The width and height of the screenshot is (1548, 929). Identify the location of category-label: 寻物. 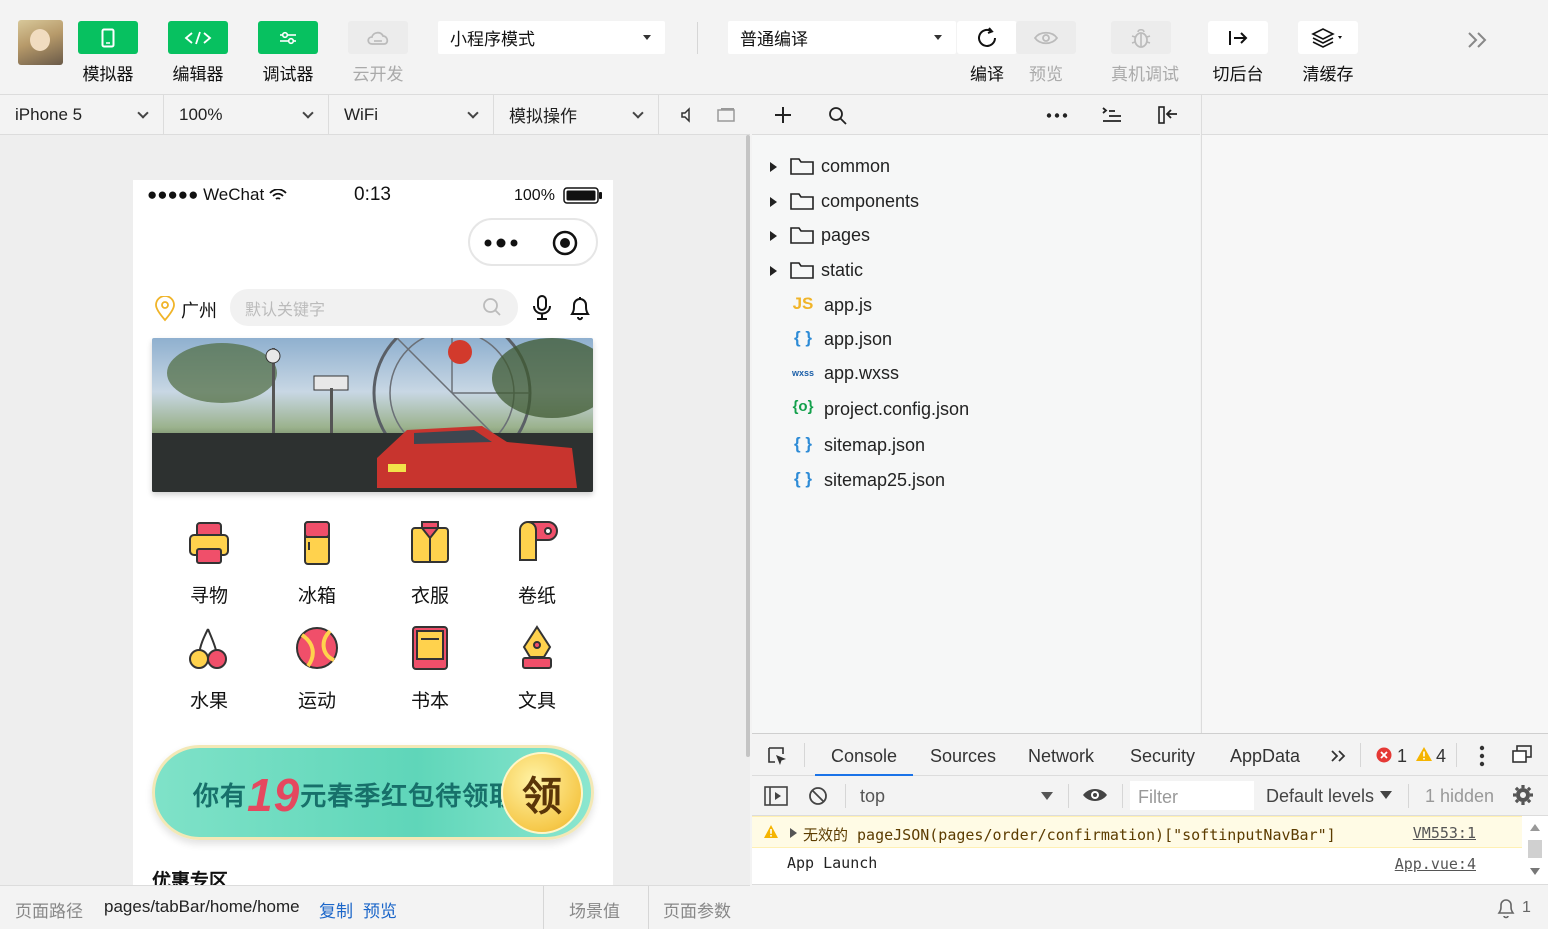
(208, 596).